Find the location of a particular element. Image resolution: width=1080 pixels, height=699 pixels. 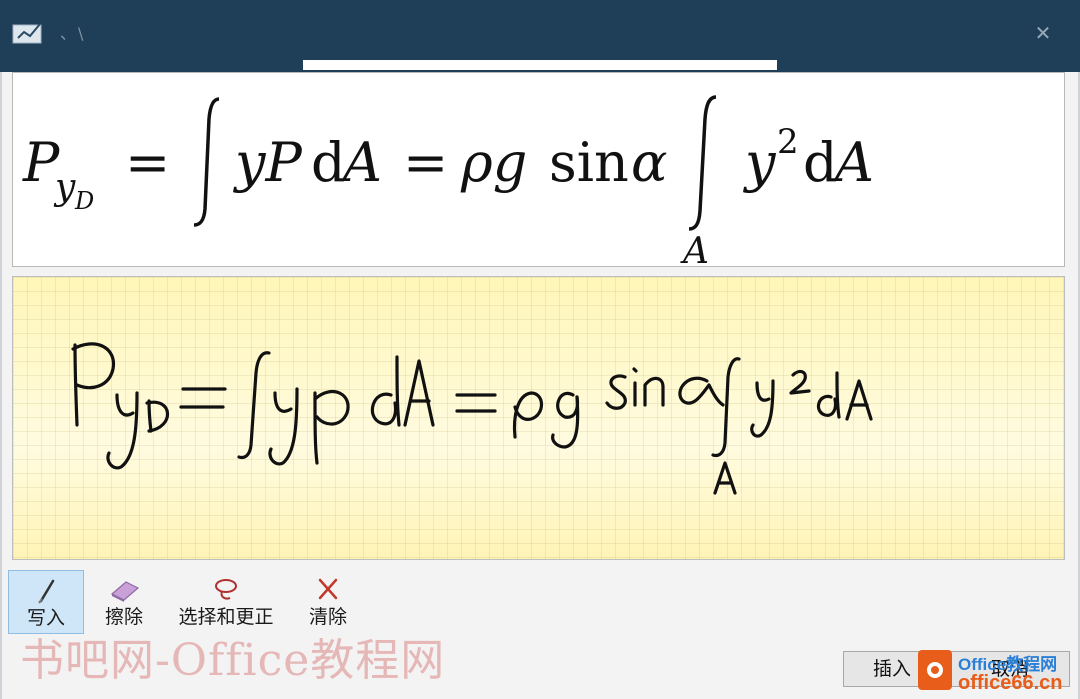

erase-tool-button: 擦除 is located at coordinates (124, 602).